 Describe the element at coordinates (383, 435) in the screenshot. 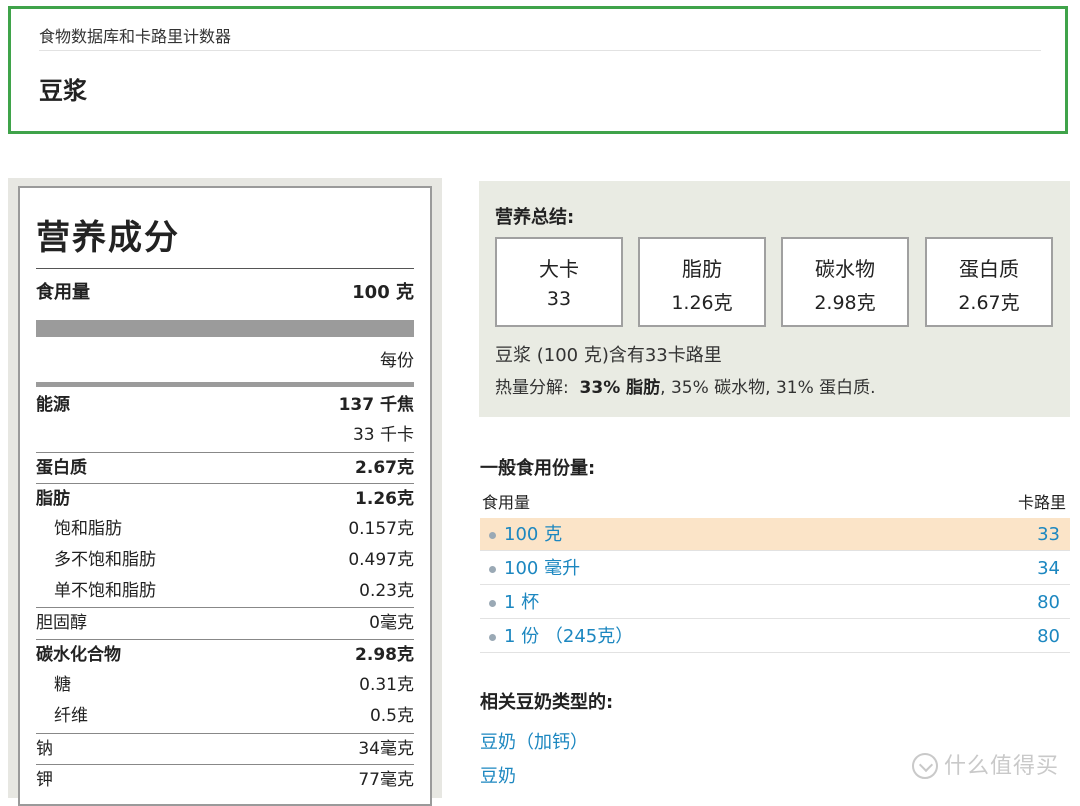

I see `nutrient-value: 33 千卡` at that location.